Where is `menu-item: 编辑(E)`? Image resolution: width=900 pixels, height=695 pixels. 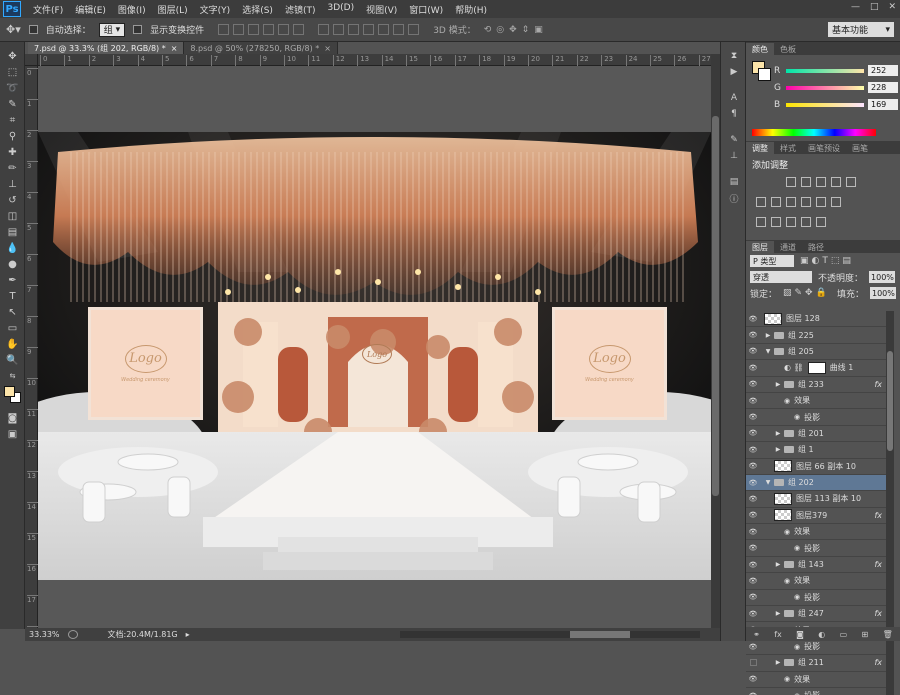 menu-item: 编辑(E) is located at coordinates (90, 9).